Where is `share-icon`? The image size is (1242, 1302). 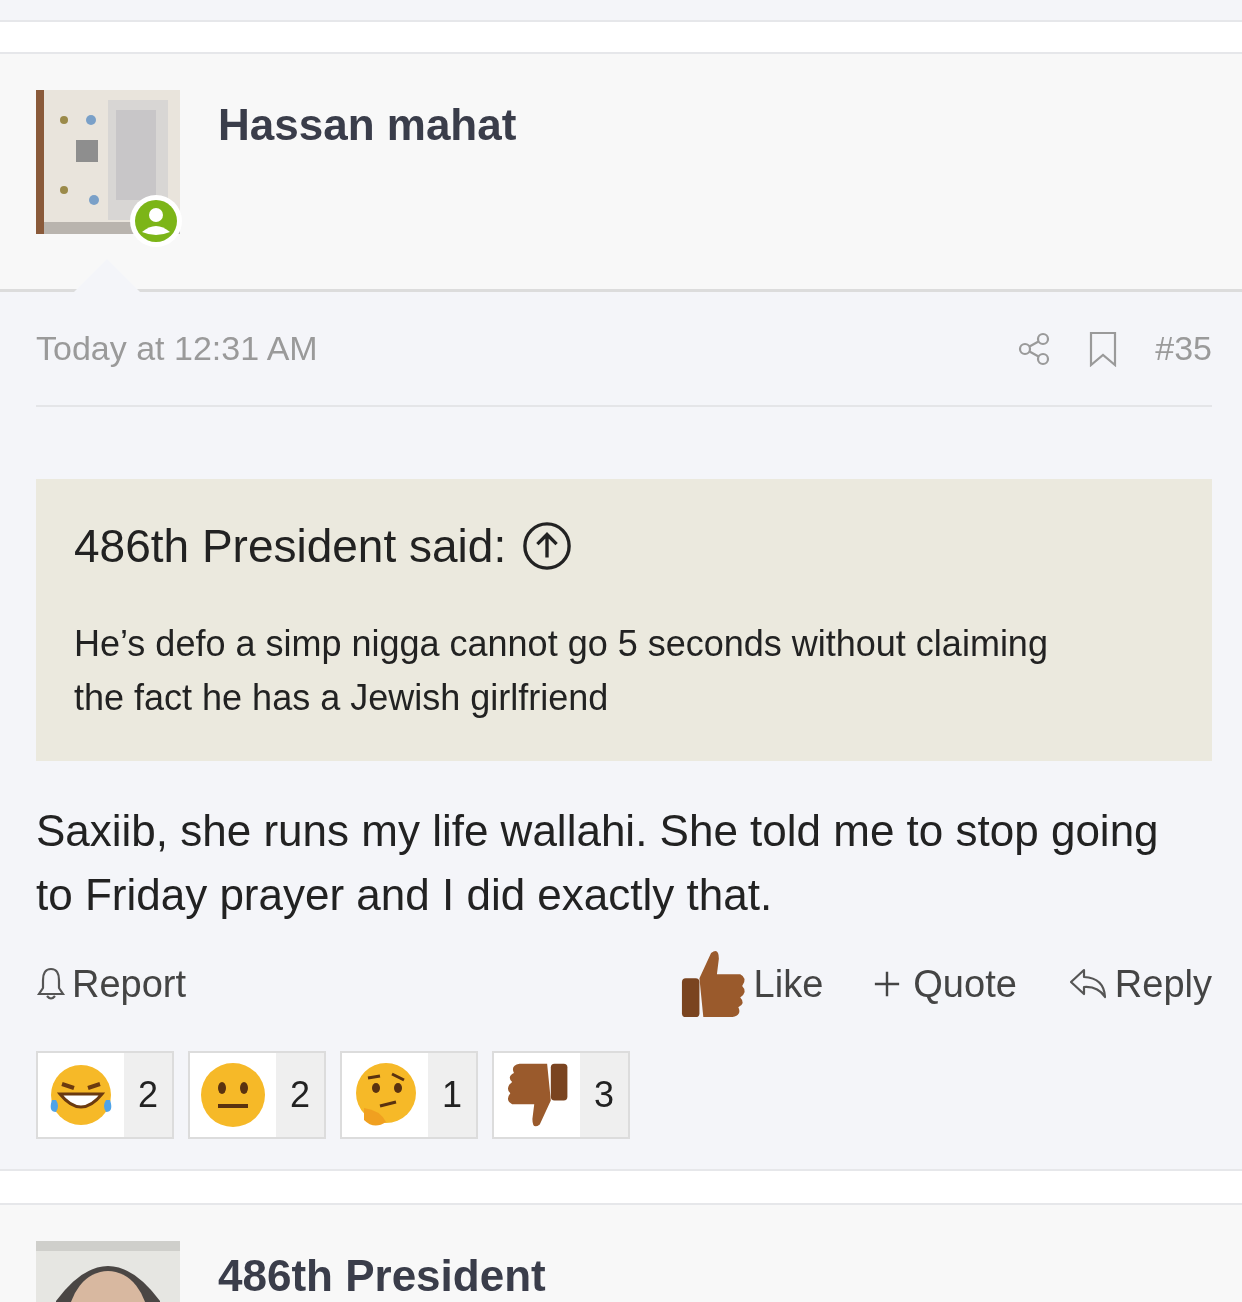 share-icon is located at coordinates (1034, 348).